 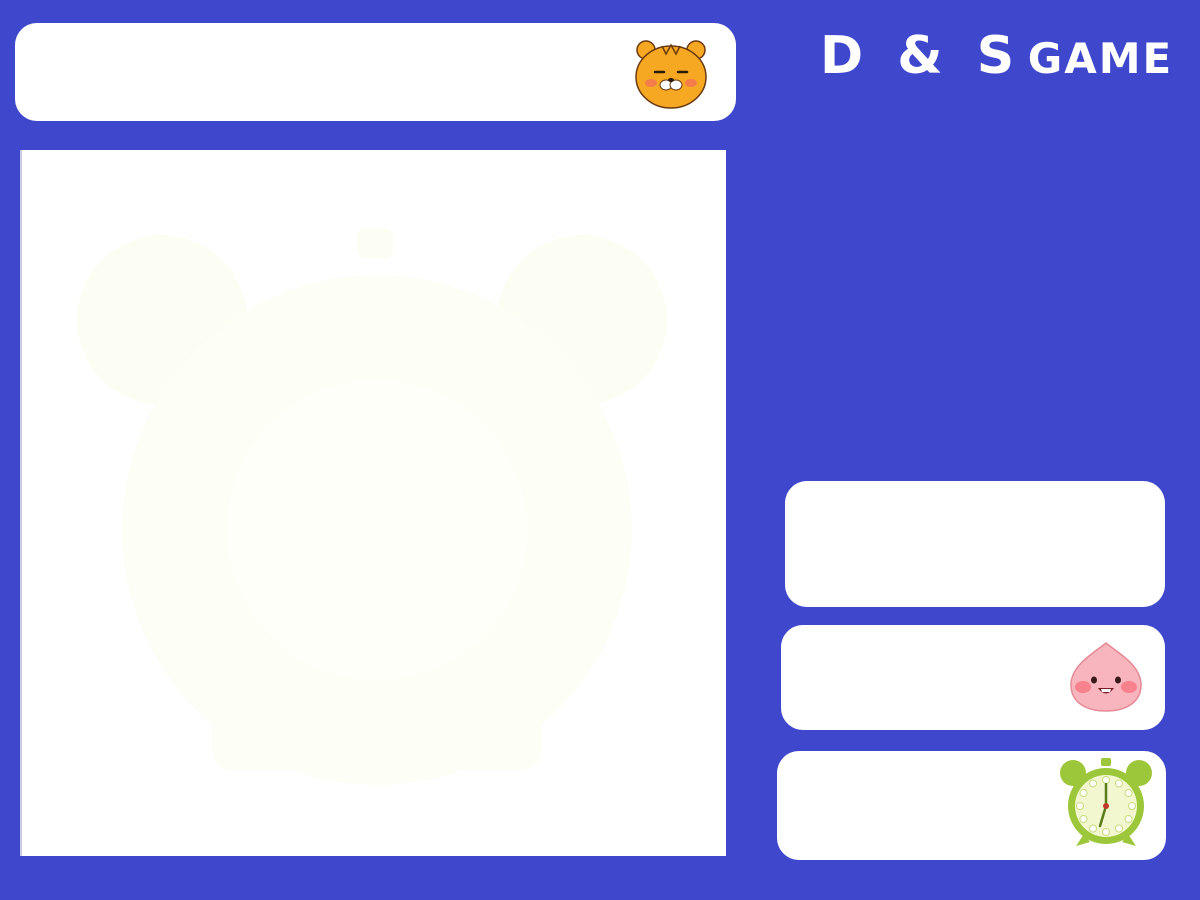 I want to click on alarm-clock-icon, so click(x=1106, y=802).